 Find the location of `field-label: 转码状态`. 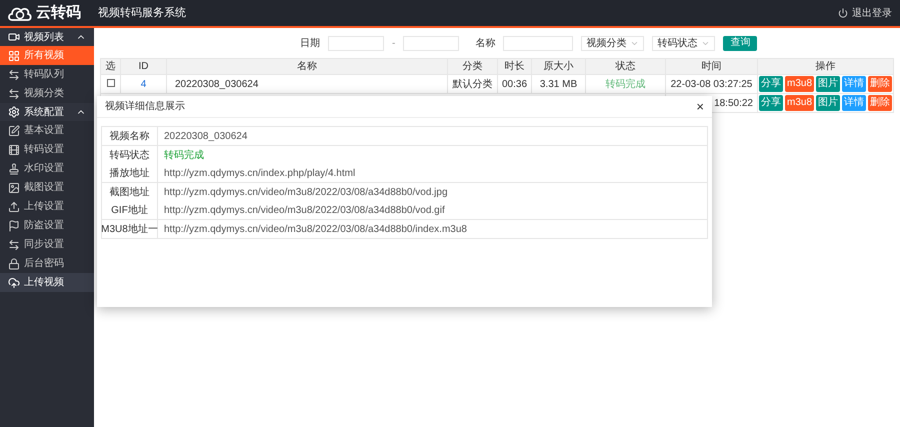

field-label: 转码状态 is located at coordinates (130, 155).